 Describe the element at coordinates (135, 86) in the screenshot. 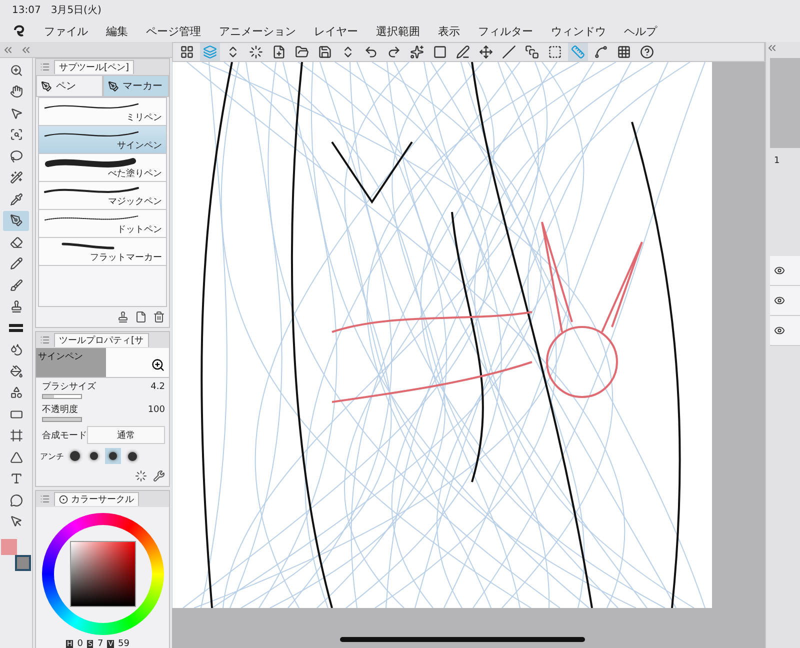

I see `subtool-tab: マーカー` at that location.